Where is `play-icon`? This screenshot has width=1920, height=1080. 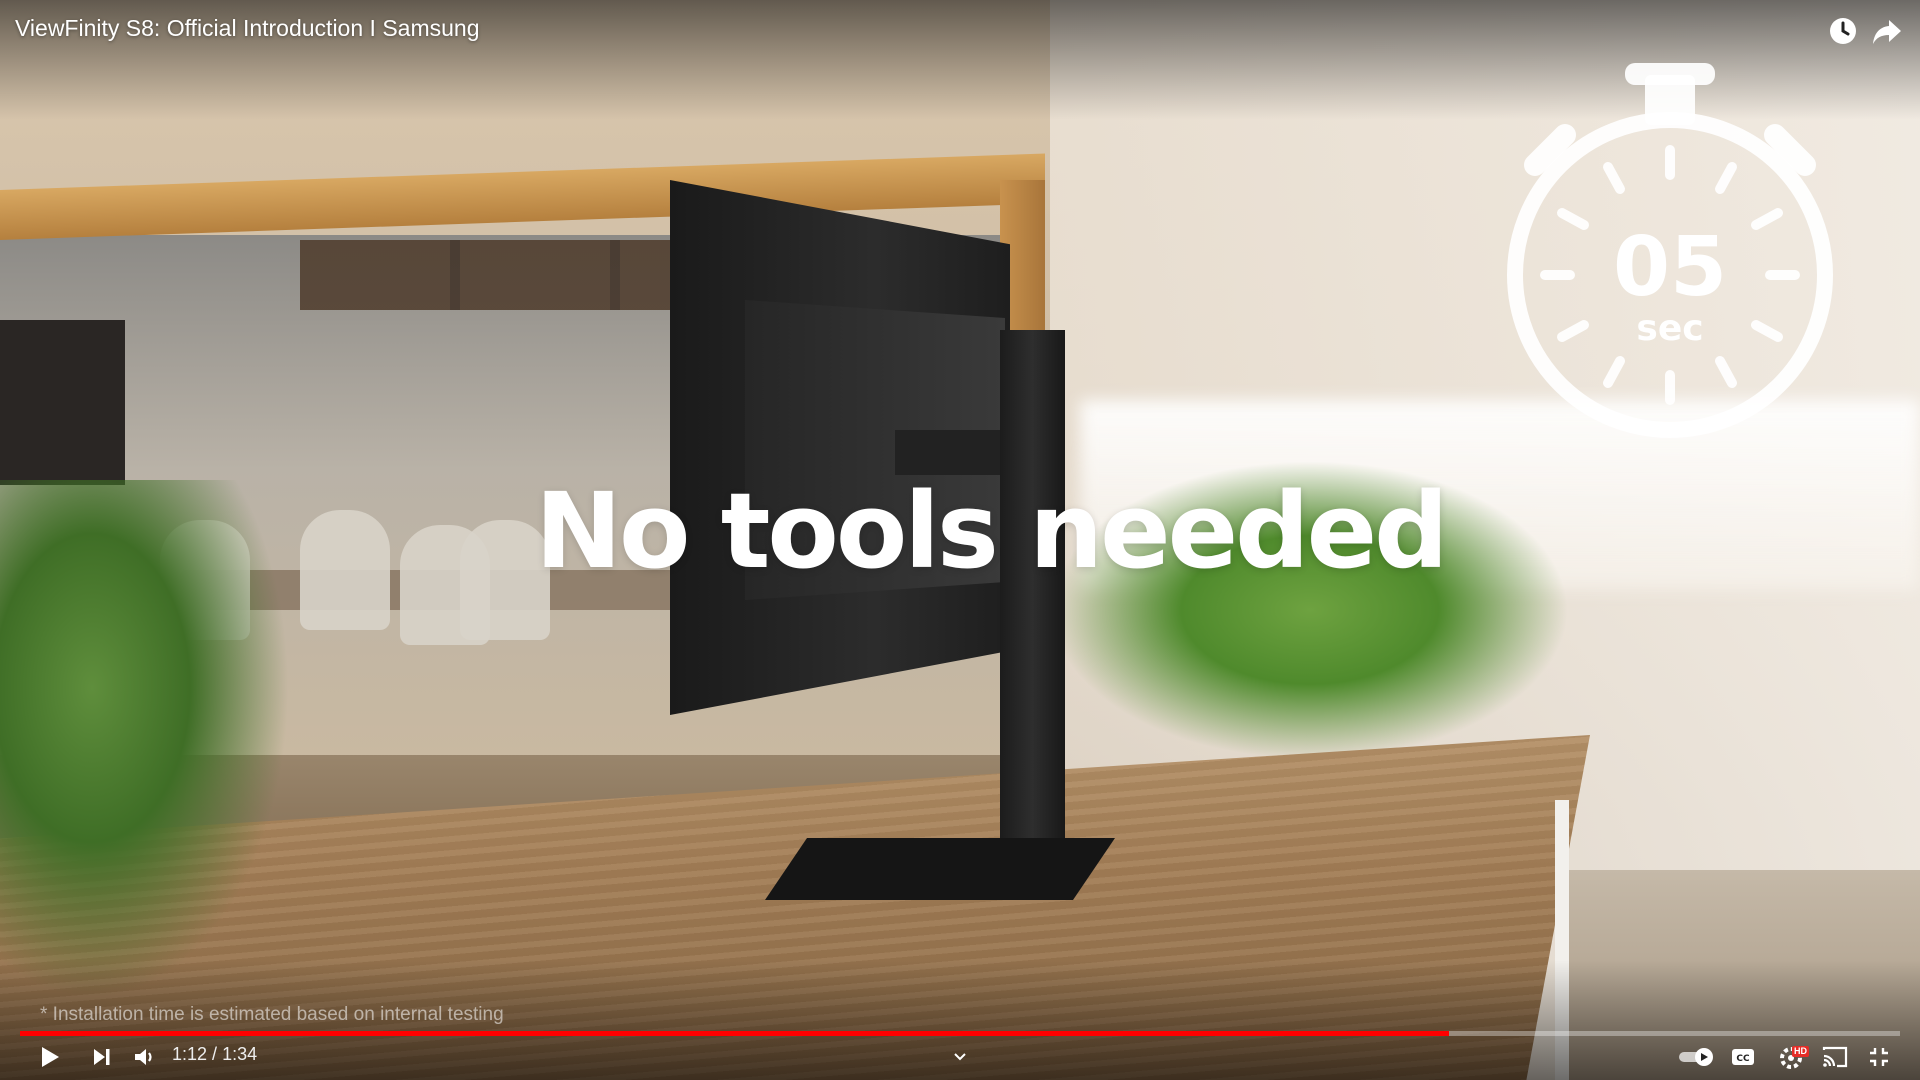
play-icon is located at coordinates (50, 1057).